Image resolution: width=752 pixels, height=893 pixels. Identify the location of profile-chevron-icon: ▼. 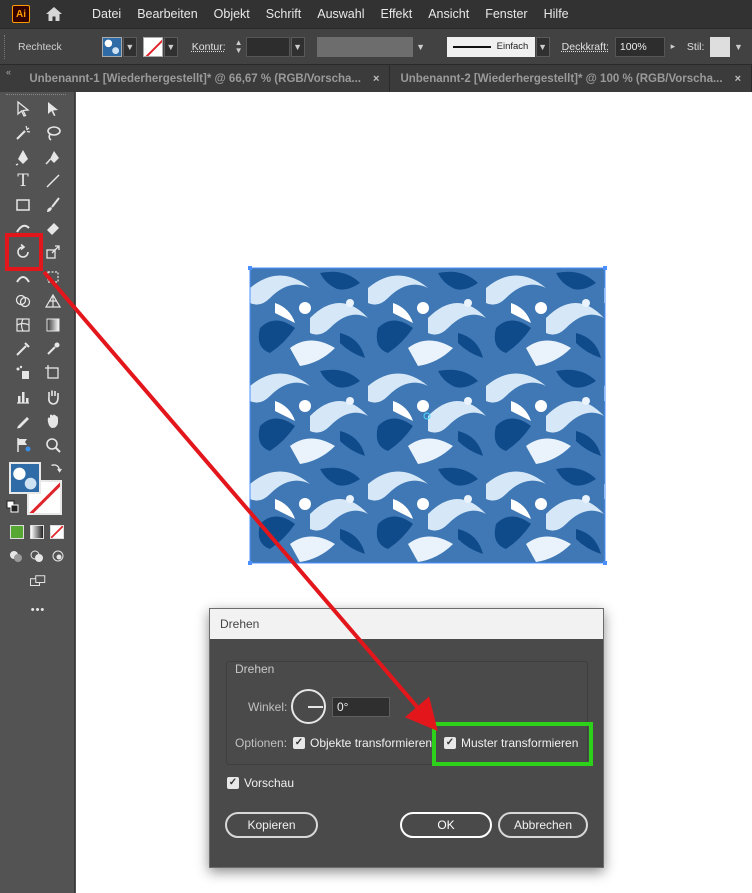
(421, 47).